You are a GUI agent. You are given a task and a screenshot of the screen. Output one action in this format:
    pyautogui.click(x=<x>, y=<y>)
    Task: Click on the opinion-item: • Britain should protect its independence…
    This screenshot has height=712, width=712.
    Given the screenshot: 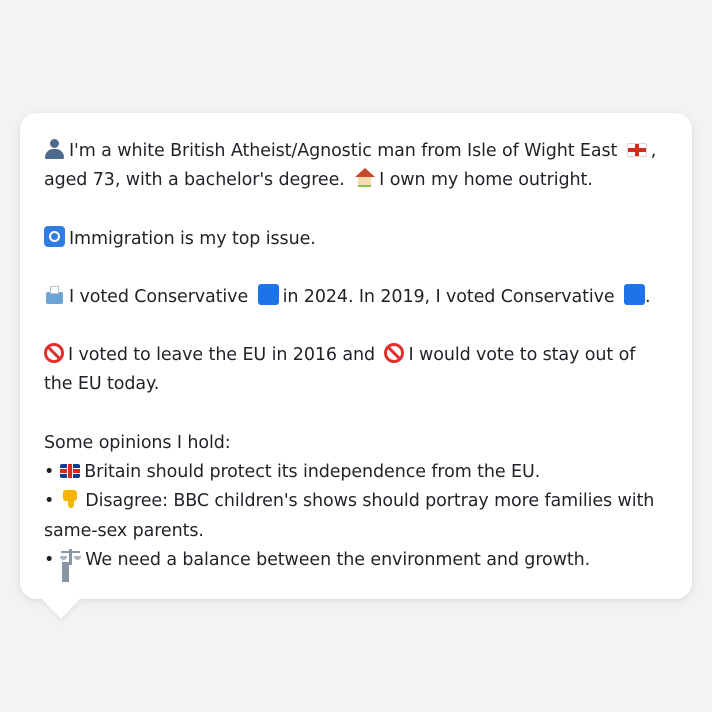 What is the action you would take?
    pyautogui.click(x=356, y=472)
    